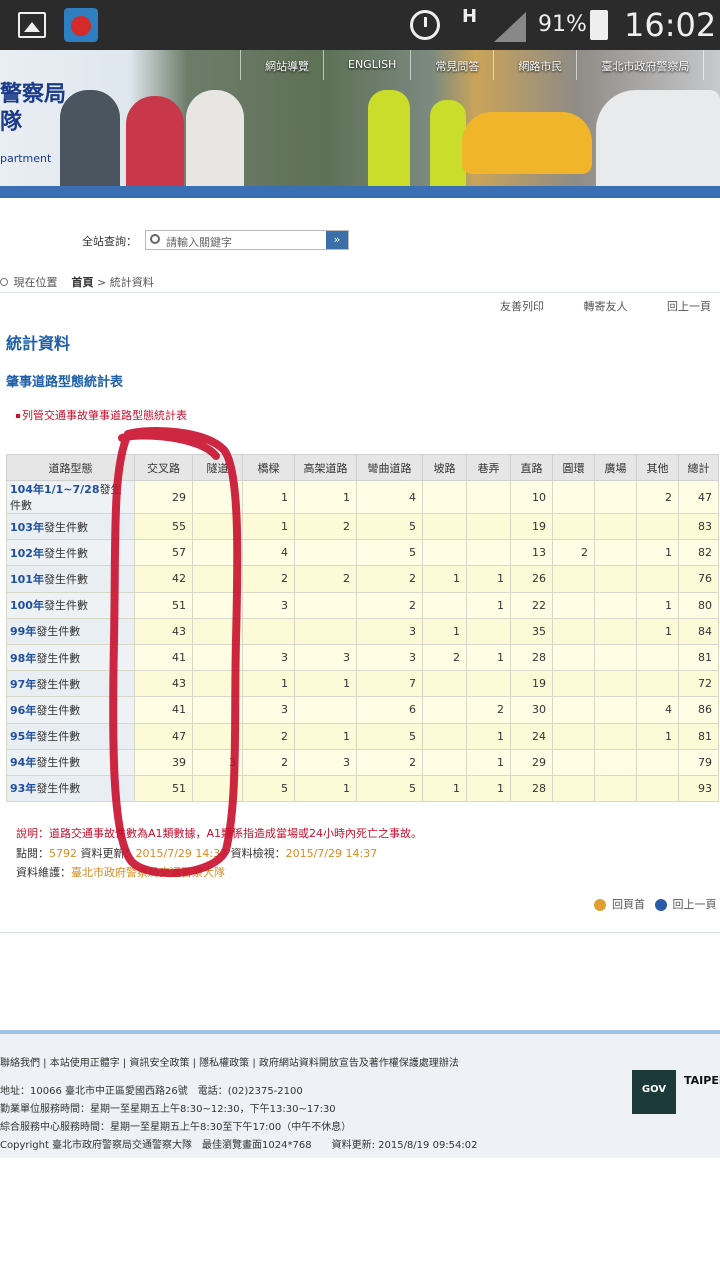 This screenshot has width=720, height=1280. I want to click on print-link: 友善列印, so click(522, 306).